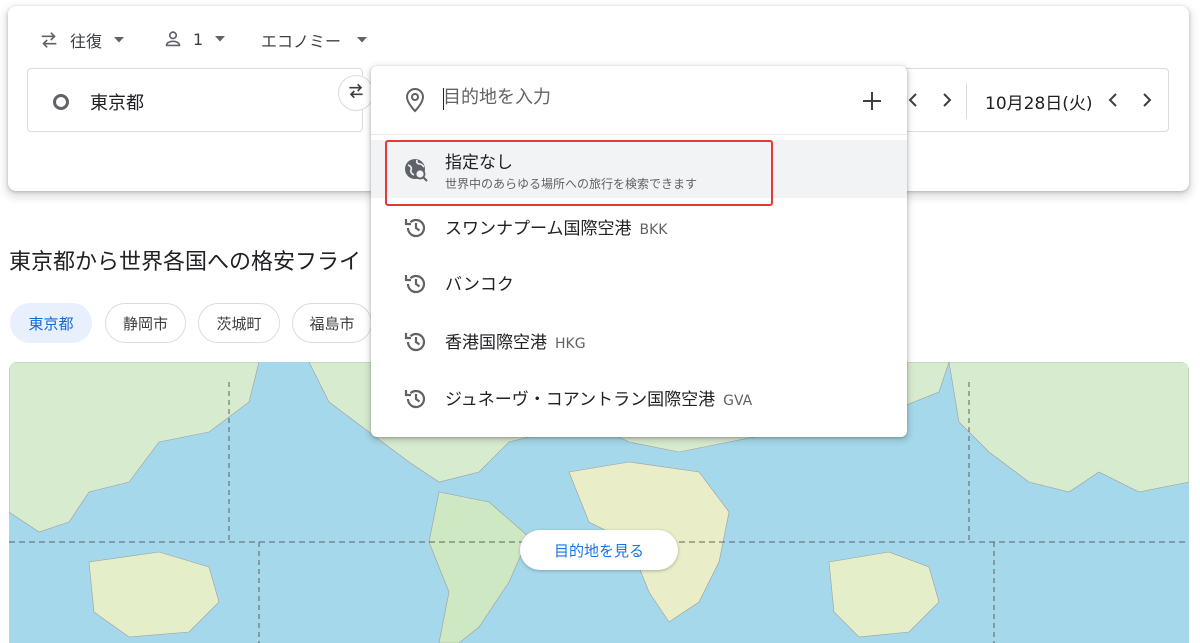  Describe the element at coordinates (496, 343) in the screenshot. I see `recent-item-name: 香港国際空港` at that location.